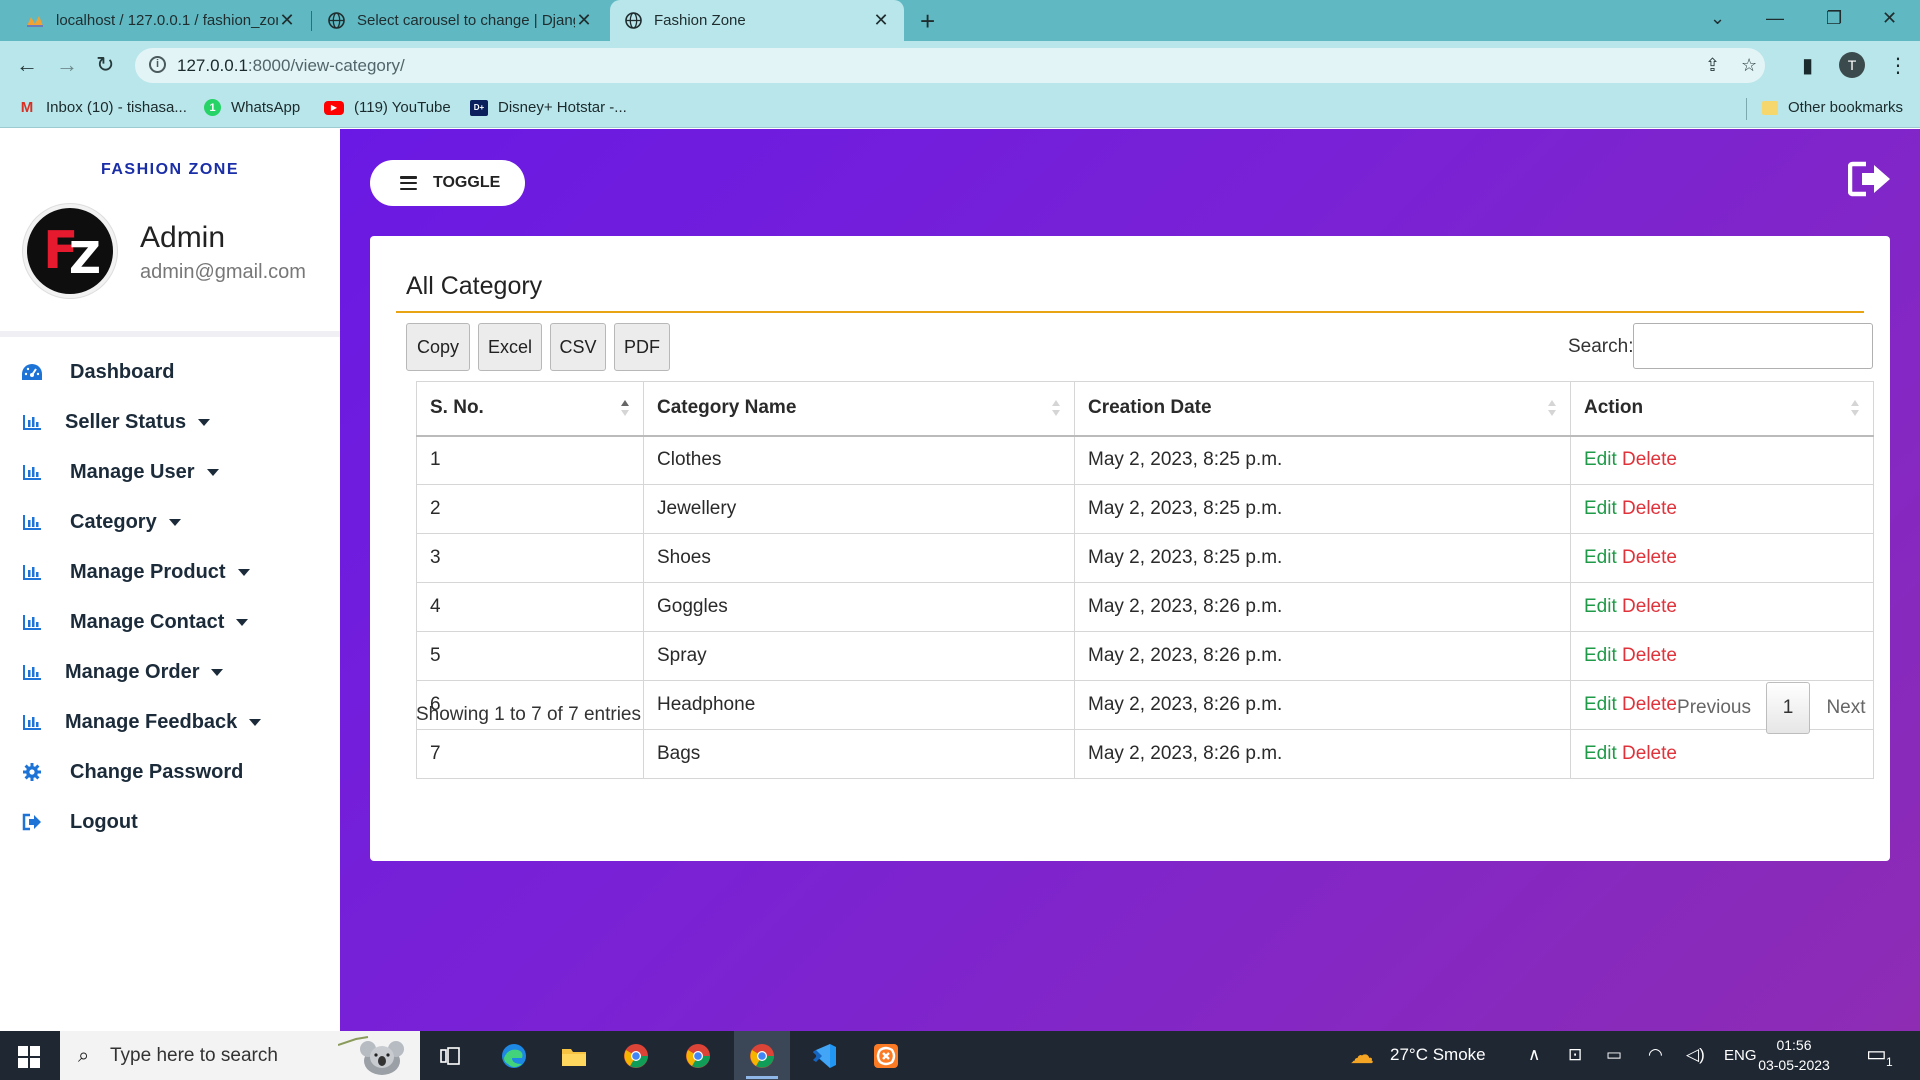  I want to click on sidebar-item-manage-product: Manage Product, so click(170, 572).